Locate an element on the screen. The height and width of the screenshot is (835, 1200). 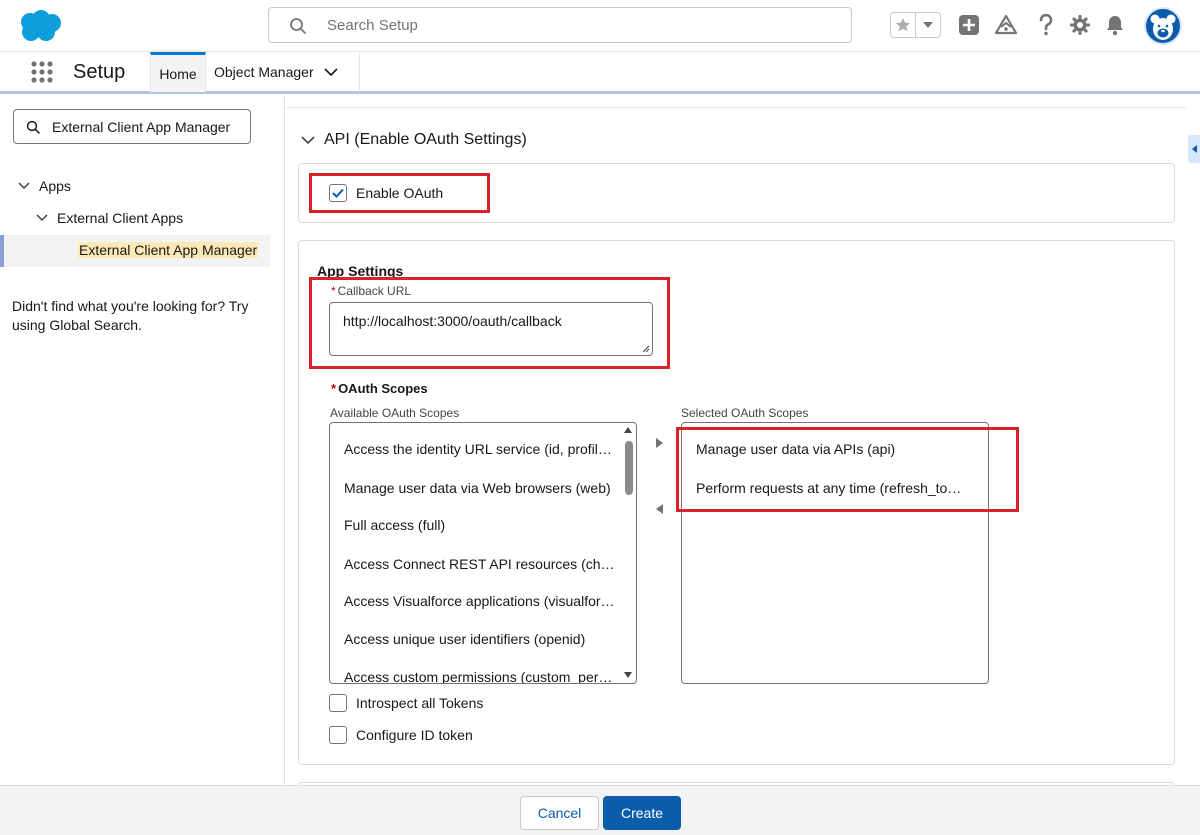
tab-home: Home is located at coordinates (178, 72).